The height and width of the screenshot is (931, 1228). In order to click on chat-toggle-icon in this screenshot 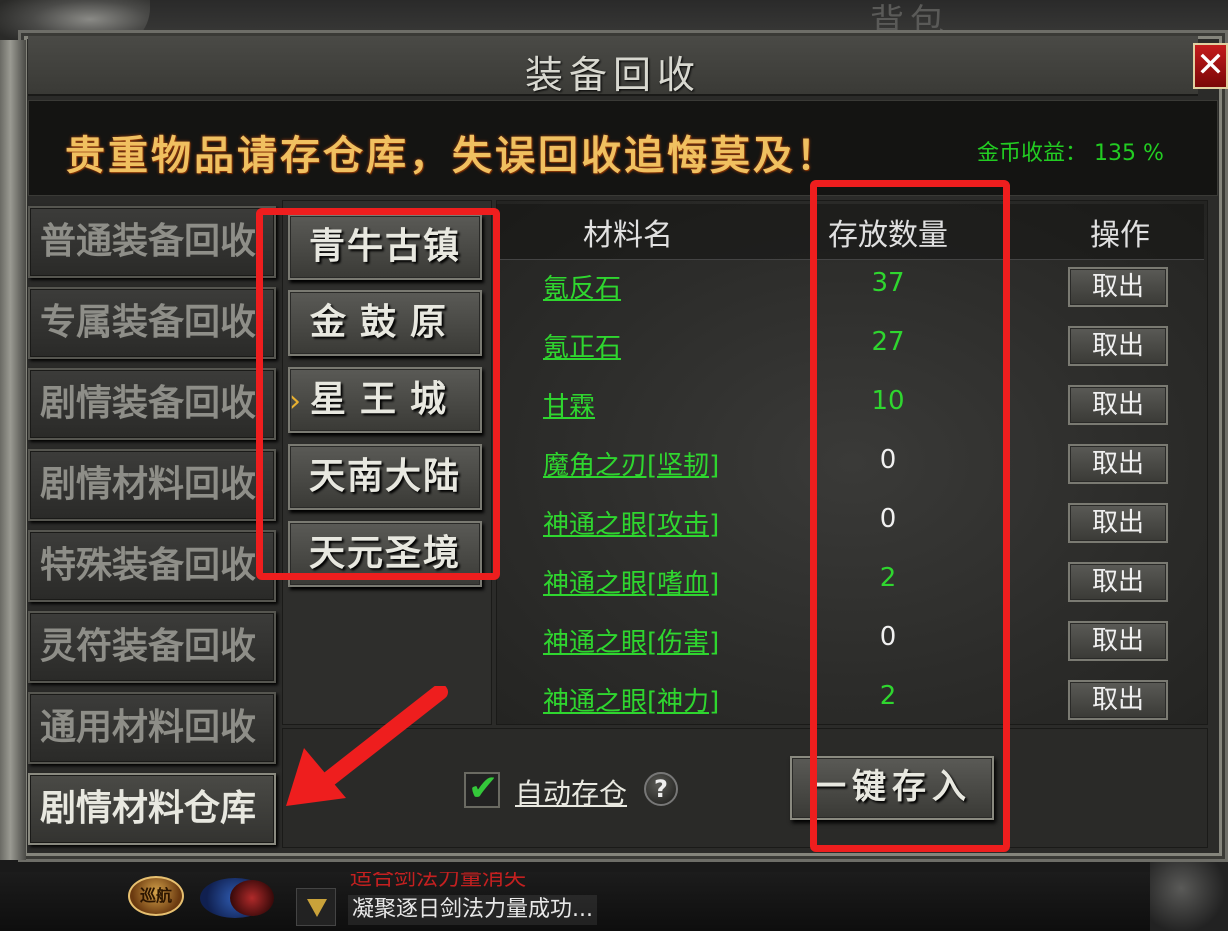, I will do `click(316, 907)`.